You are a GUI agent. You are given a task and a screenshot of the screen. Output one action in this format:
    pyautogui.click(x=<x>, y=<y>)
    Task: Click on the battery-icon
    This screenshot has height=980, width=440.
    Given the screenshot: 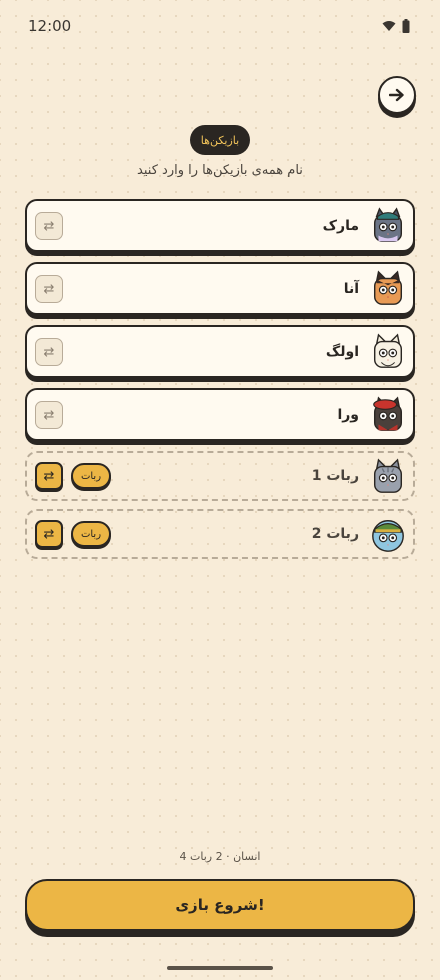 What is the action you would take?
    pyautogui.click(x=406, y=26)
    